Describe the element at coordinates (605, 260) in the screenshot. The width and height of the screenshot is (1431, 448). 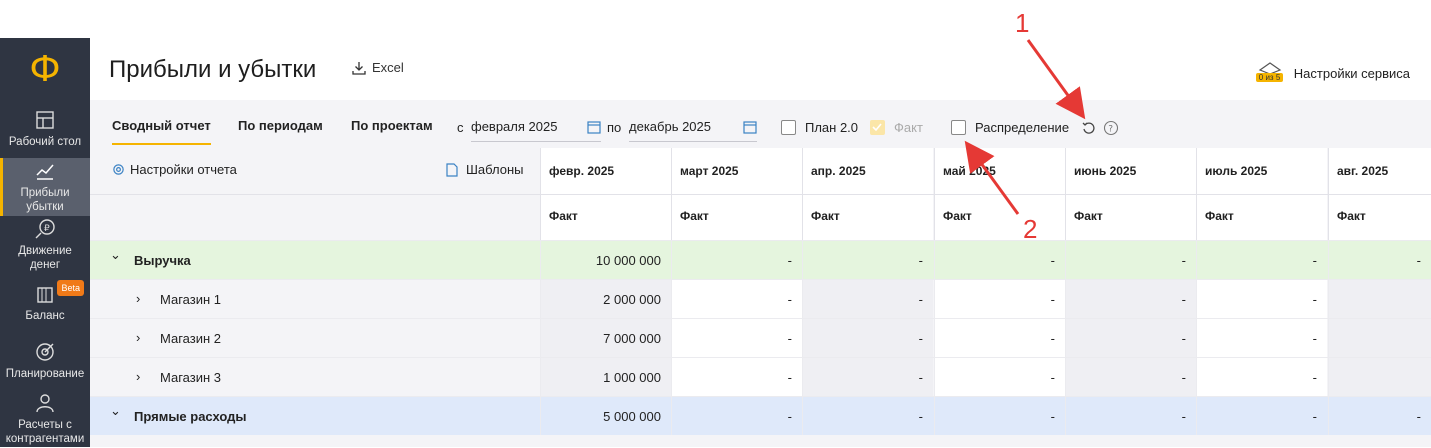
I see `table-cell: 10 000 000` at that location.